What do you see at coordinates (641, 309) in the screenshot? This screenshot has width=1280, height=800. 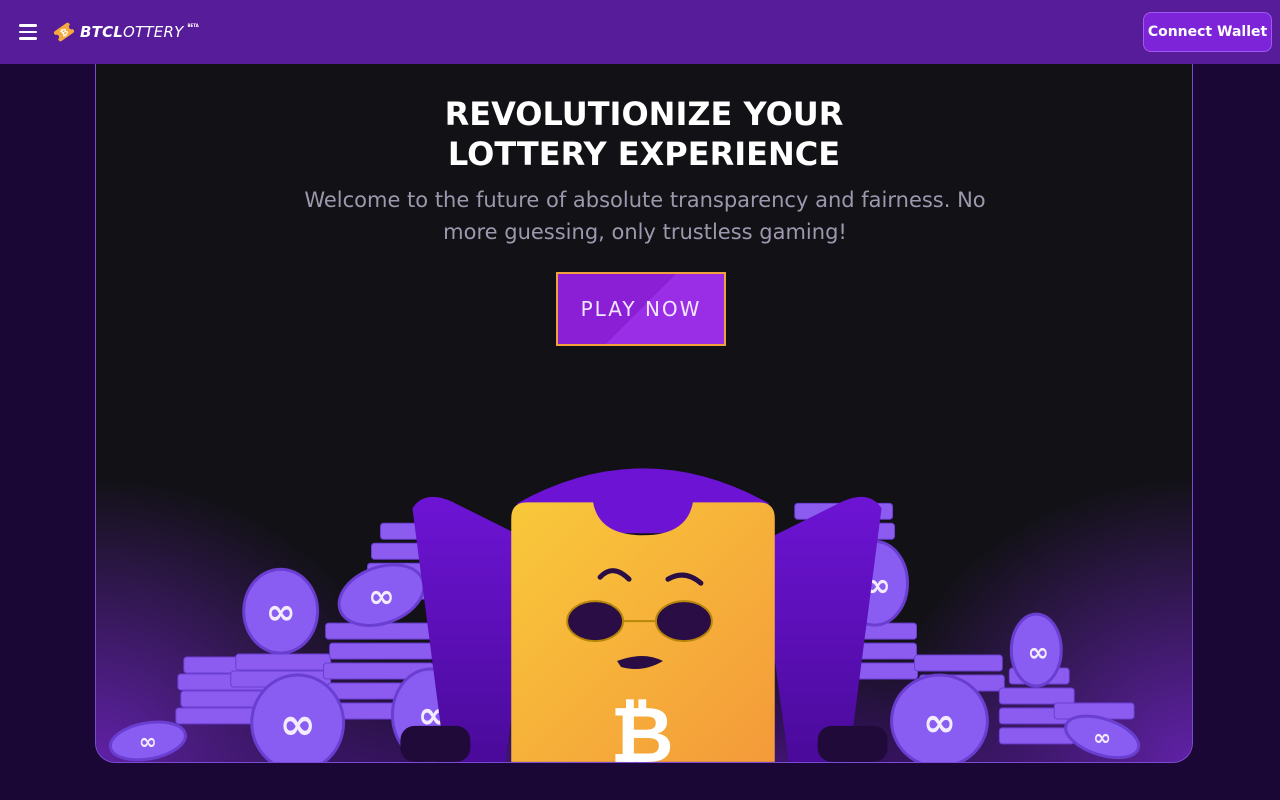 I see `play-now-button: PLAY NOW` at bounding box center [641, 309].